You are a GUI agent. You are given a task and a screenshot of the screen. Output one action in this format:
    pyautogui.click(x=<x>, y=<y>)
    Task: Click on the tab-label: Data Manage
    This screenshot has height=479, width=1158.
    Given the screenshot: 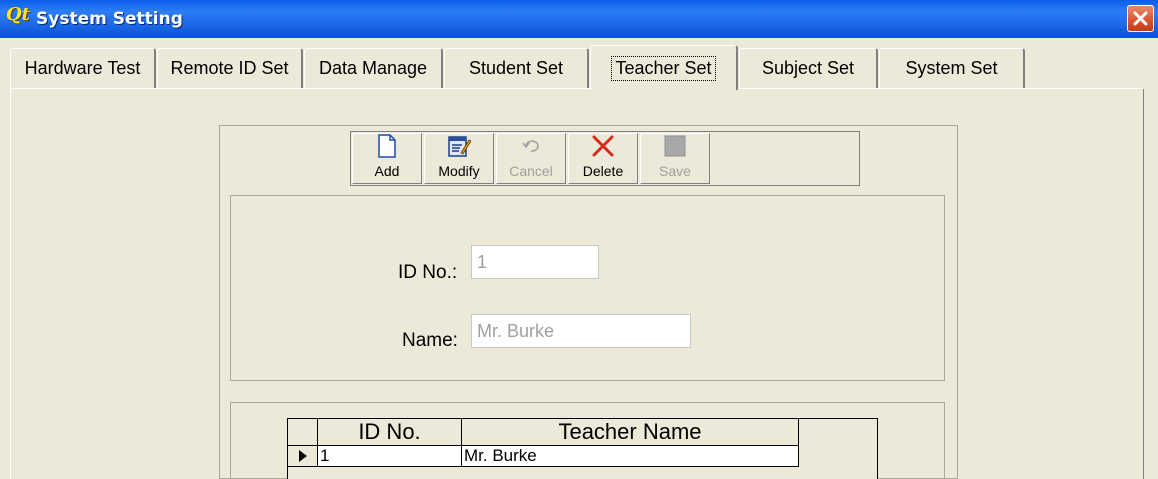 What is the action you would take?
    pyautogui.click(x=373, y=68)
    